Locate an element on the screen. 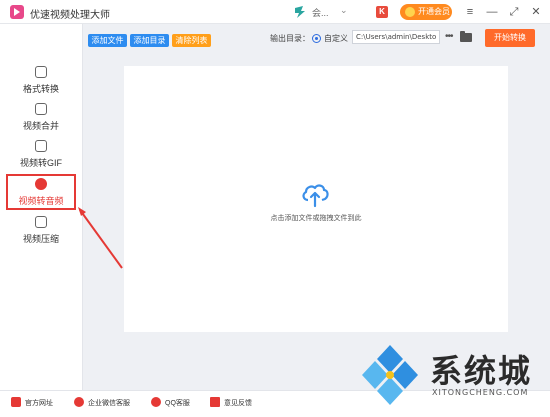  menu-icon: ≡ is located at coordinates (470, 12).